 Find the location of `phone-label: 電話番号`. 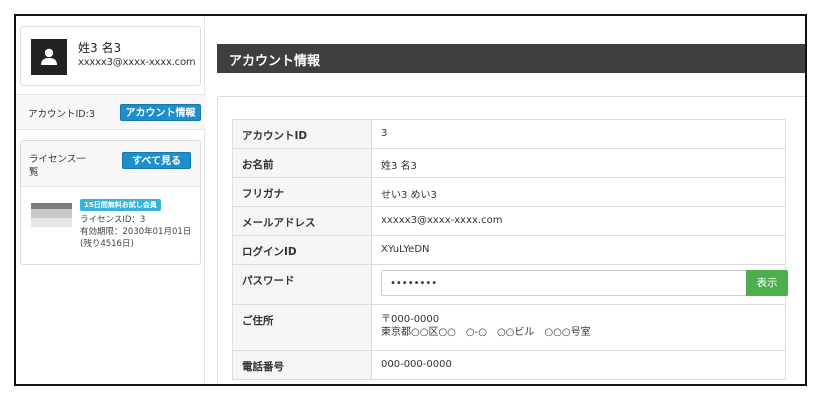

phone-label: 電話番号 is located at coordinates (302, 365).